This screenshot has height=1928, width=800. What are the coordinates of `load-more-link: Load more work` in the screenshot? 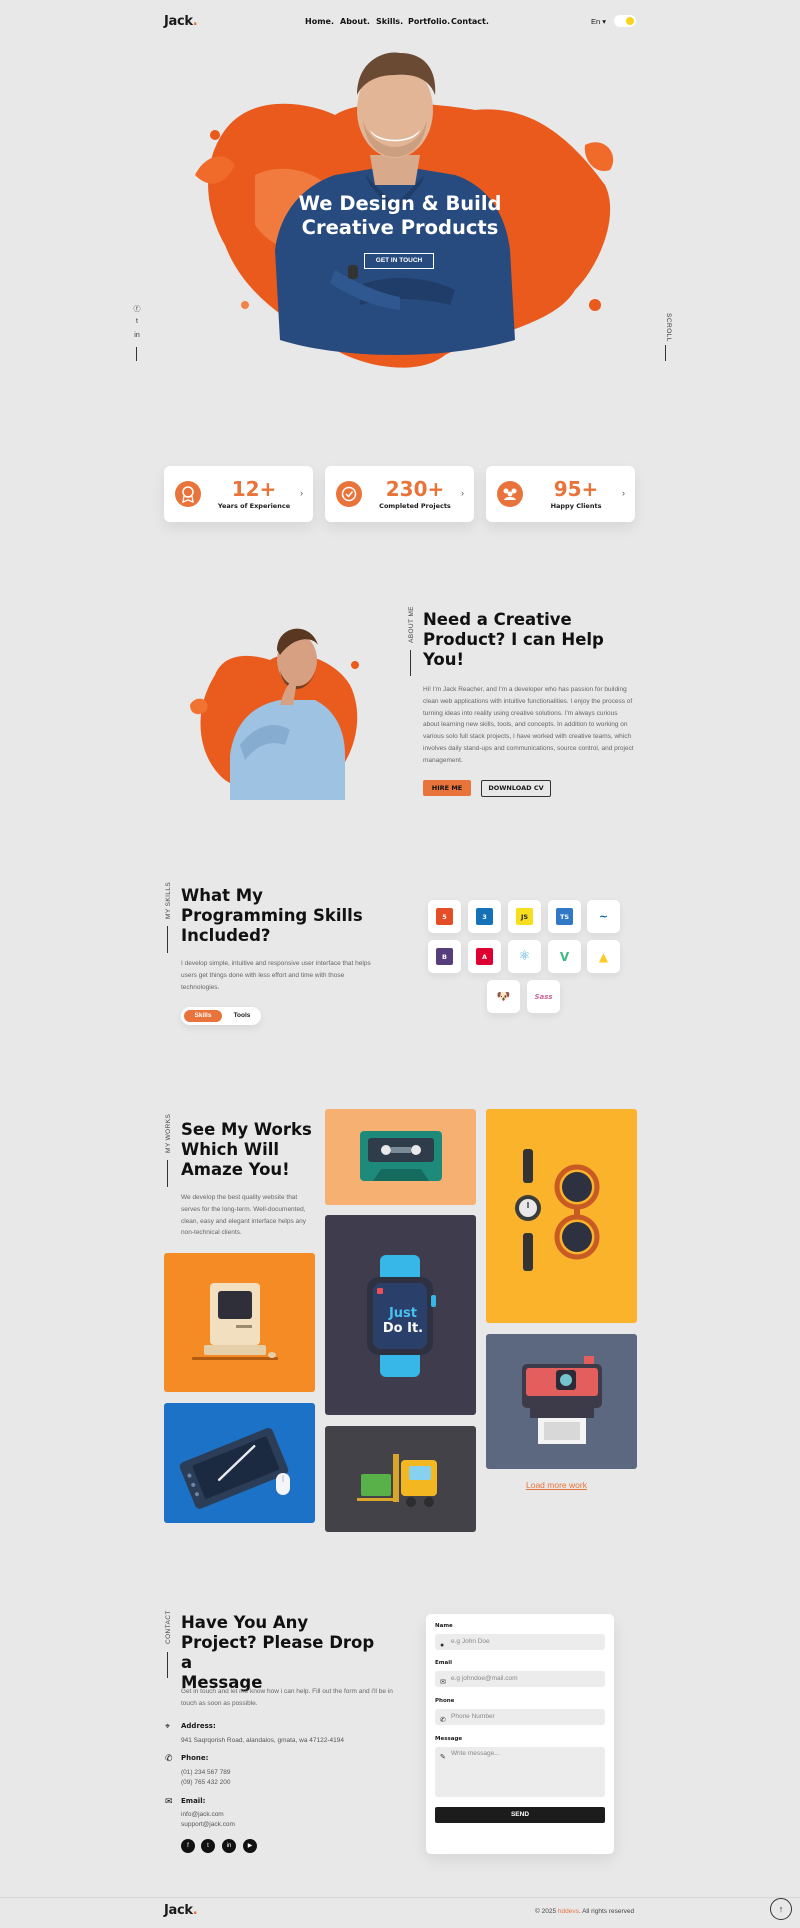 It's located at (556, 1485).